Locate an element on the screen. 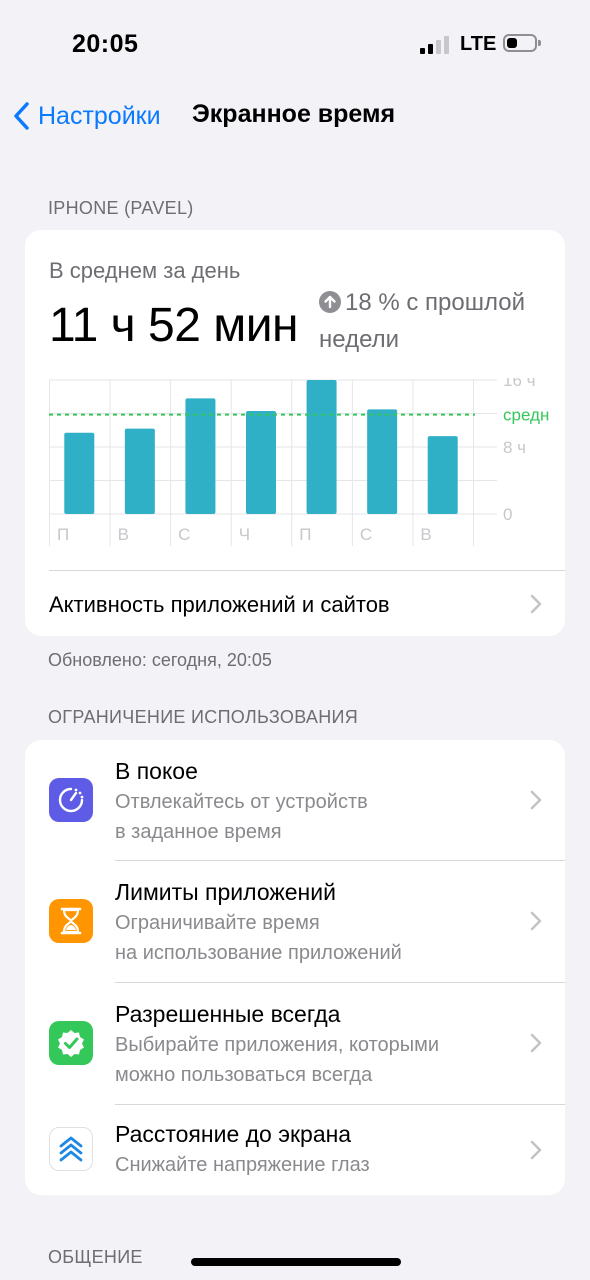  status-time: 20:05 is located at coordinates (105, 44).